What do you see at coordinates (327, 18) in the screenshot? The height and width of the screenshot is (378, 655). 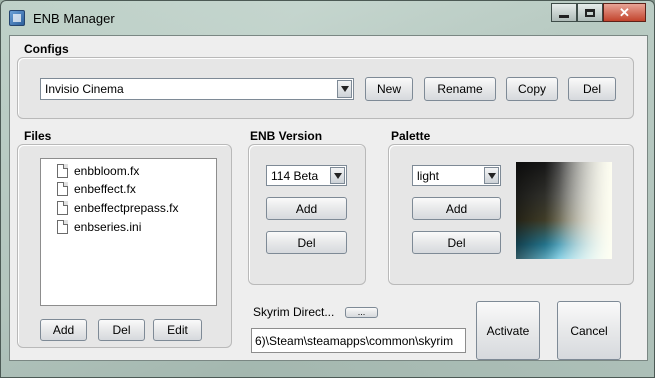 I see `title-bar: ENB Manager ✕` at bounding box center [327, 18].